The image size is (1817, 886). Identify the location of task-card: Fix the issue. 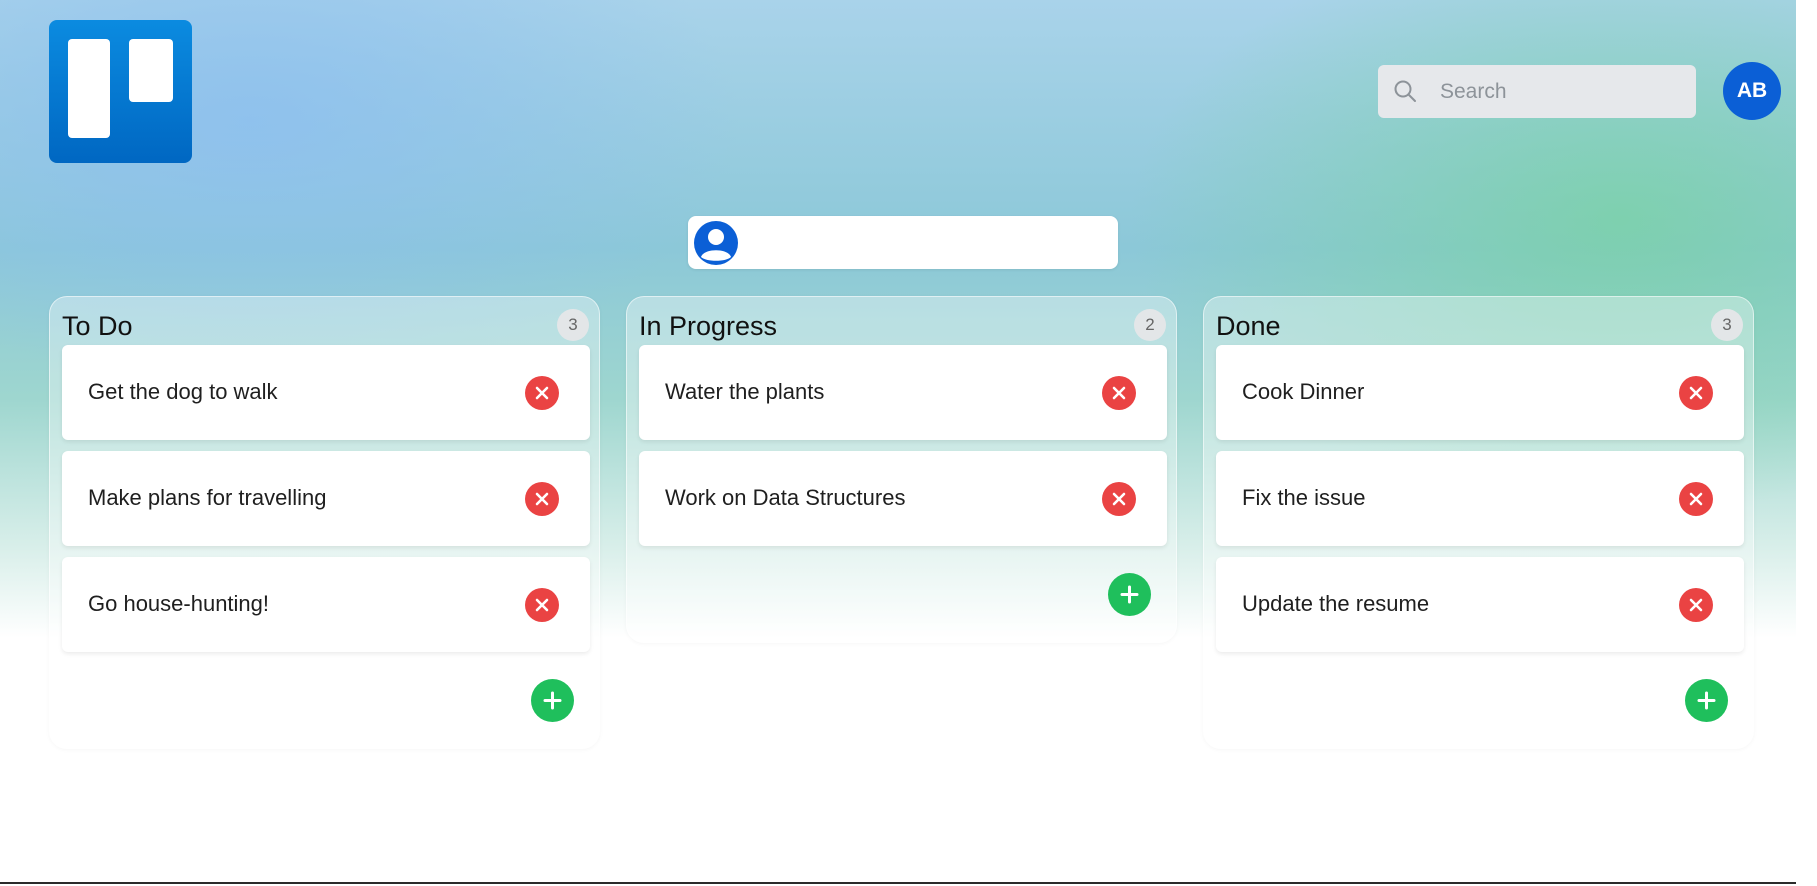
(1480, 498).